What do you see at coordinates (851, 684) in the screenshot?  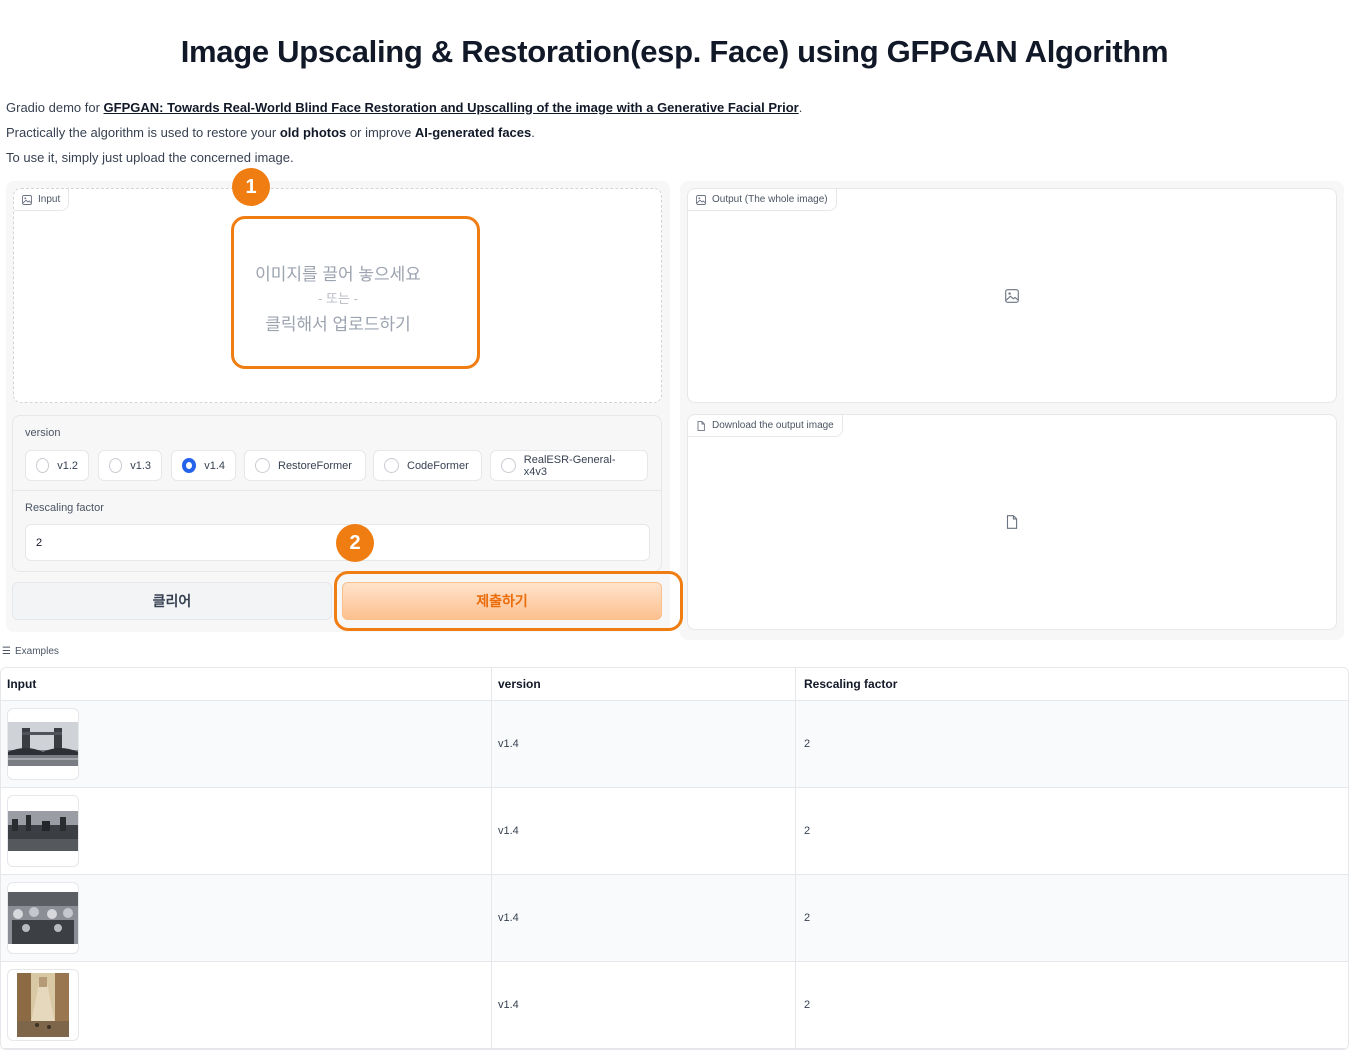 I see `column-header-rescaling-factor: Rescaling factor` at bounding box center [851, 684].